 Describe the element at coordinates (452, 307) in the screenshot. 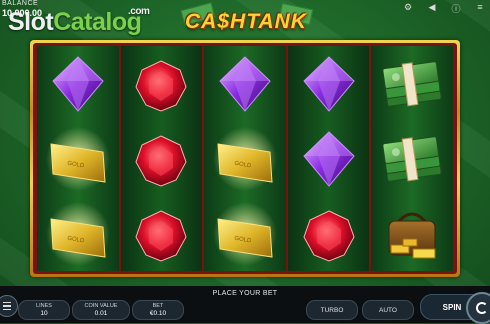

I see `spin-label: SPIN` at that location.